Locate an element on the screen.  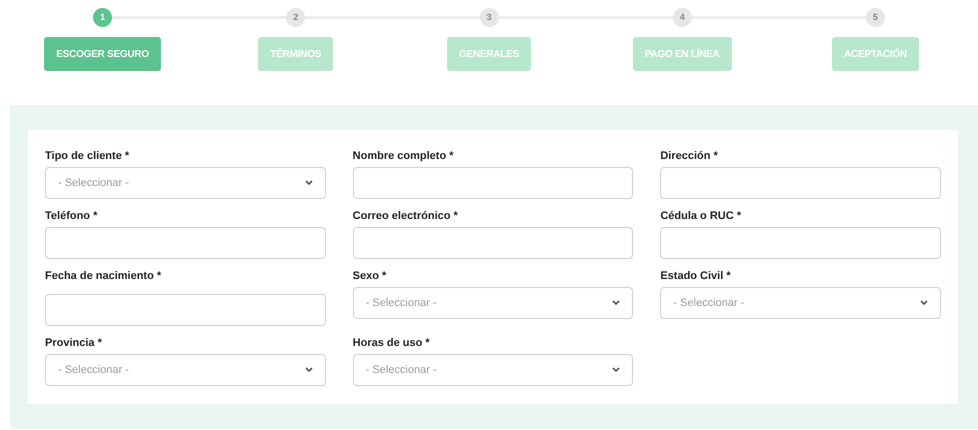
field-label: Fecha de nacimiento * is located at coordinates (103, 276).